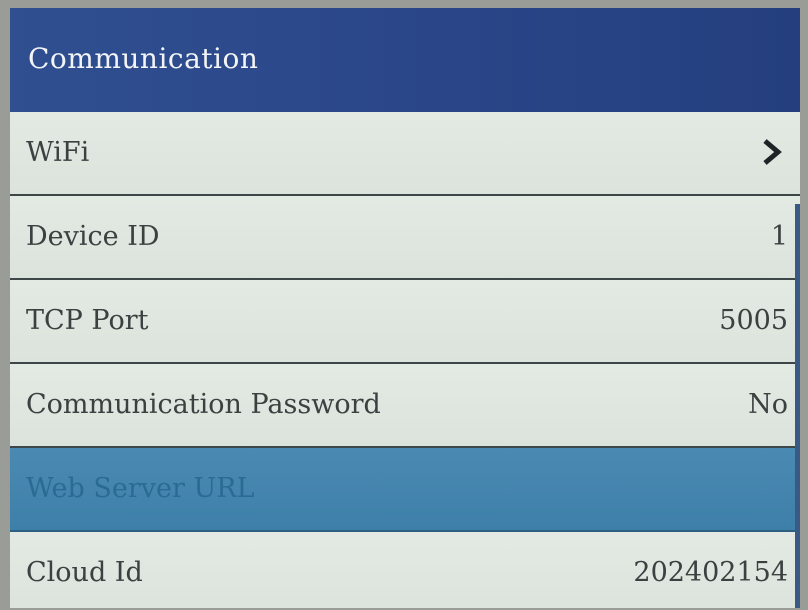 The height and width of the screenshot is (610, 808). I want to click on menu-item-value: 1, so click(779, 236).